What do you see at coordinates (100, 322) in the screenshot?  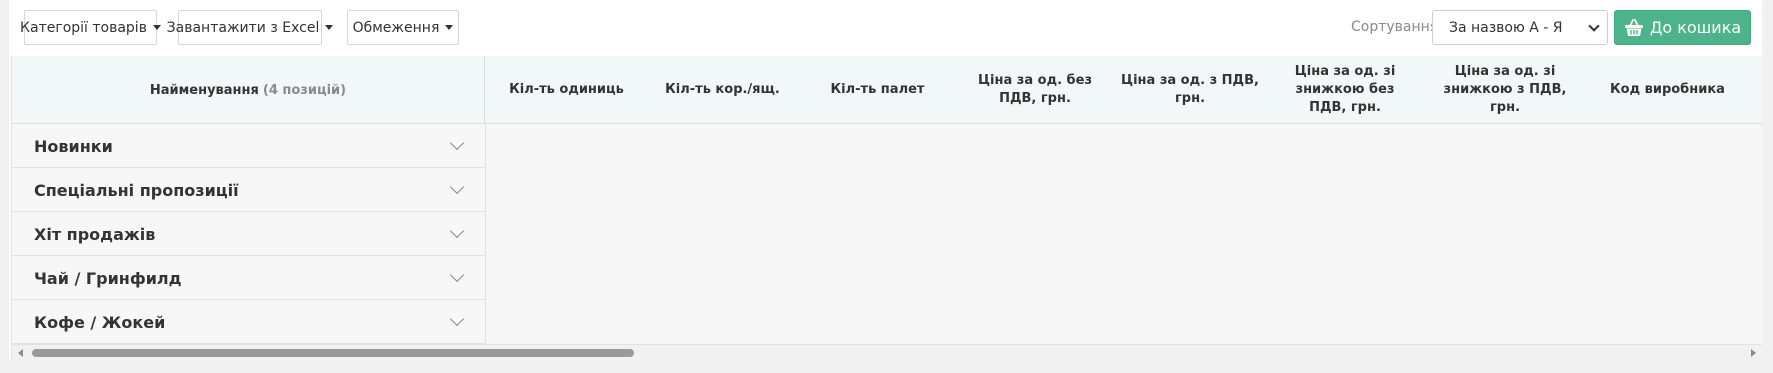 I see `group-label: Кофе / Жокей` at bounding box center [100, 322].